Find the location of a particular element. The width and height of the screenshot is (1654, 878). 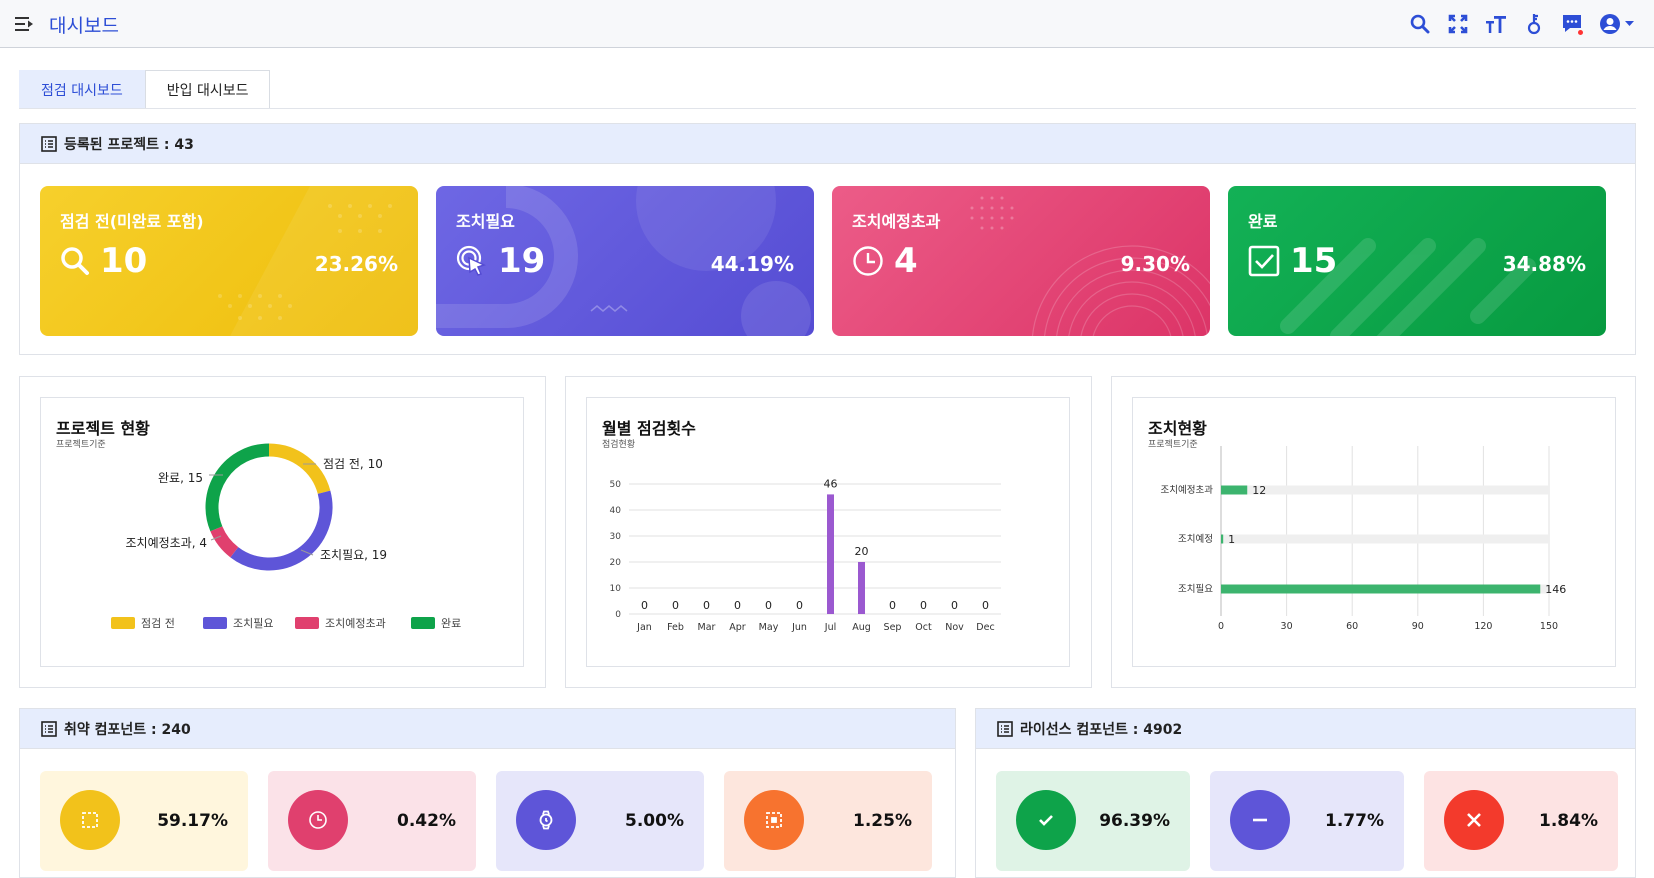

data-label: 20 is located at coordinates (862, 551).